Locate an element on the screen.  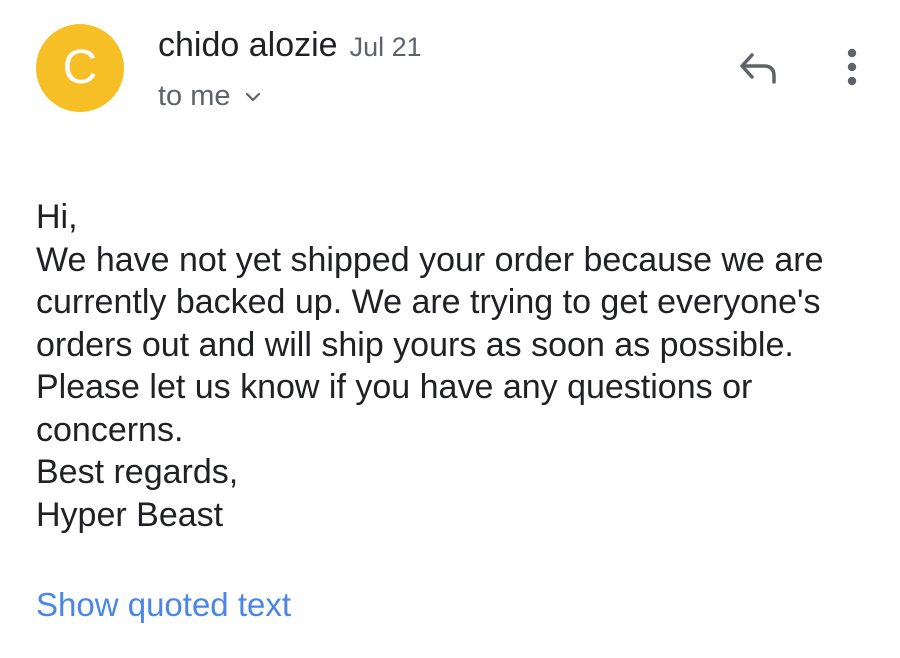
recipient-label: to me is located at coordinates (194, 96).